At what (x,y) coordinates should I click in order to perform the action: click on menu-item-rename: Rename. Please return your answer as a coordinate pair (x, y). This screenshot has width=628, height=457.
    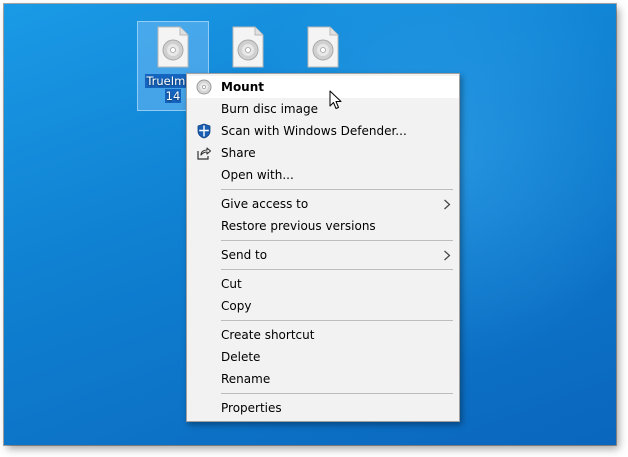
    Looking at the image, I should click on (323, 379).